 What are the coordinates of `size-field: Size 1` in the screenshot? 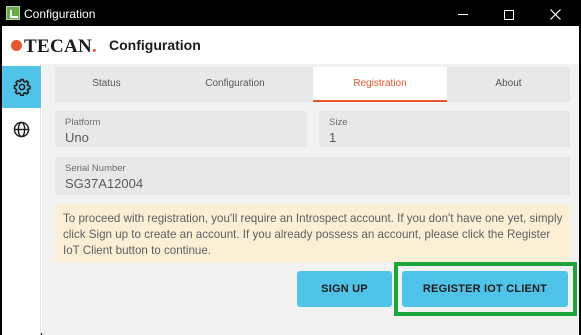 It's located at (444, 129).